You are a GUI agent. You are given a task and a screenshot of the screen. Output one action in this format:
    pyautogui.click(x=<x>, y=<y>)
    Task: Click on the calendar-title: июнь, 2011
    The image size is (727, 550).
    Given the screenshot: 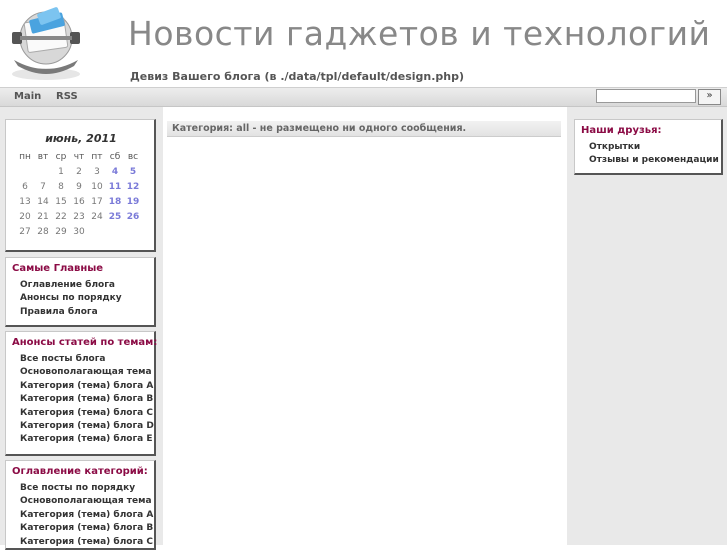 What is the action you would take?
    pyautogui.click(x=81, y=138)
    